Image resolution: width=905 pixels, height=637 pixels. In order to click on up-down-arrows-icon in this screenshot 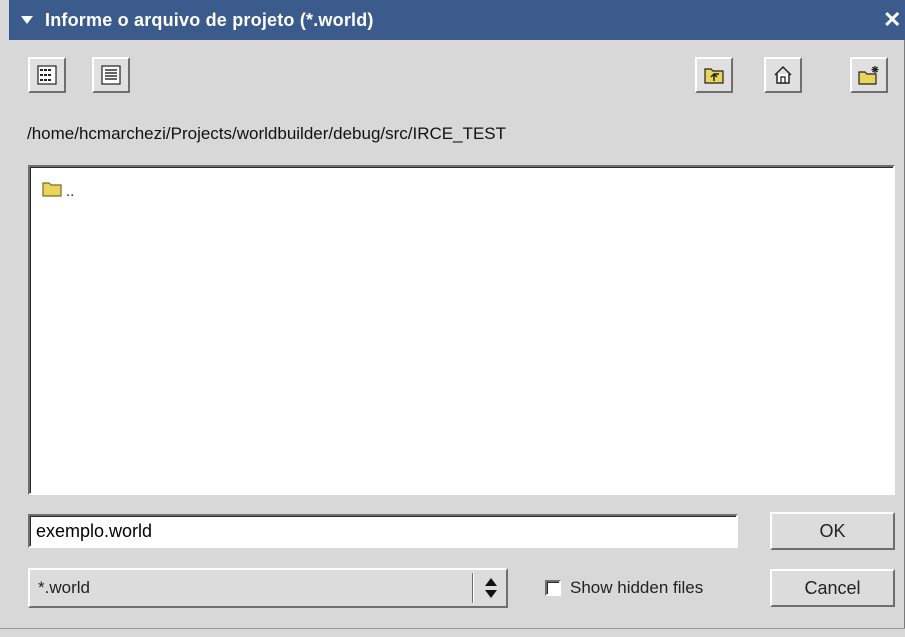, I will do `click(491, 588)`.